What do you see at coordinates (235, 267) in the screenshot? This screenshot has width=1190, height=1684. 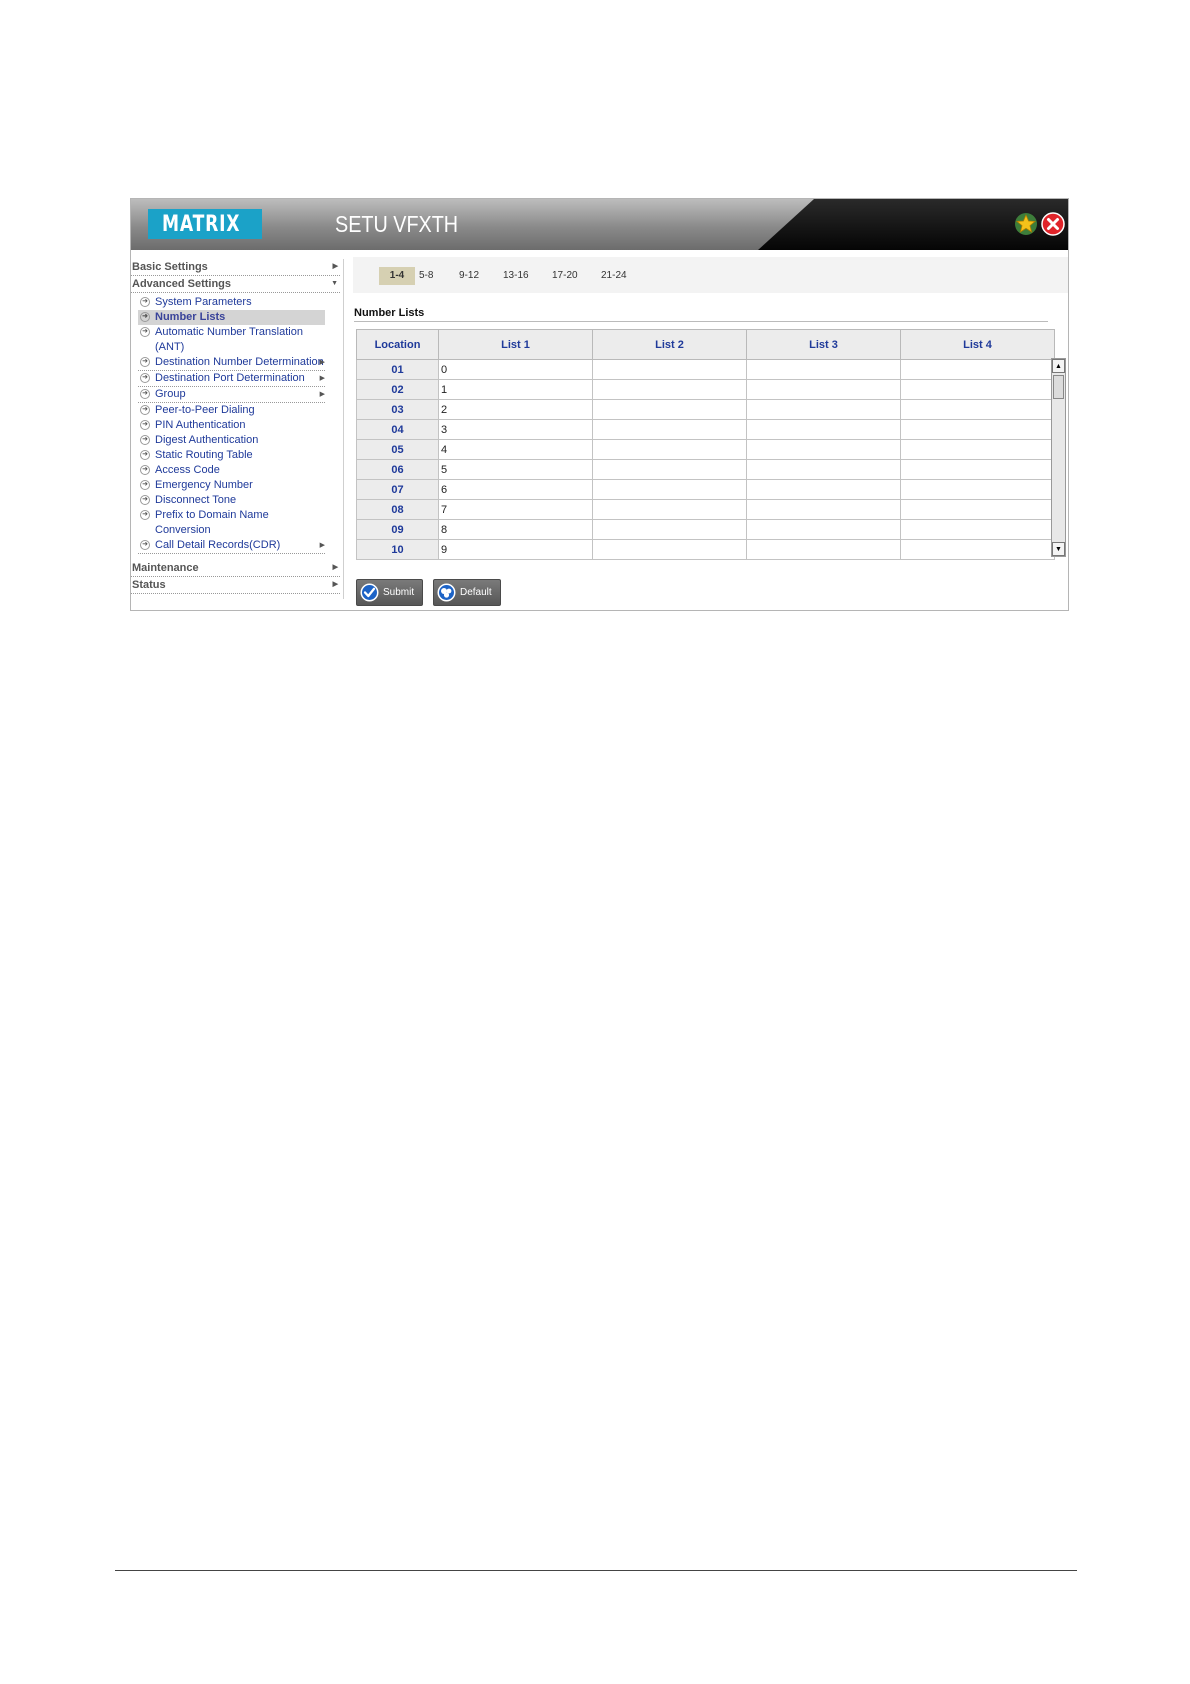 I see `sidebar-basic-settings: Basic Settings ▶` at bounding box center [235, 267].